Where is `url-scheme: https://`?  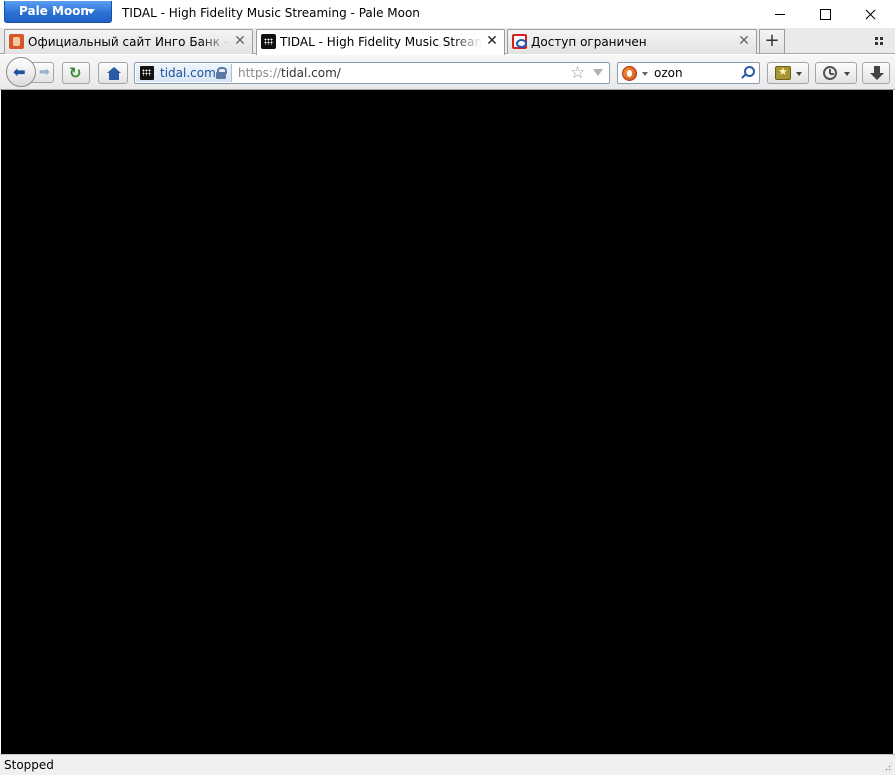
url-scheme: https:// is located at coordinates (260, 73).